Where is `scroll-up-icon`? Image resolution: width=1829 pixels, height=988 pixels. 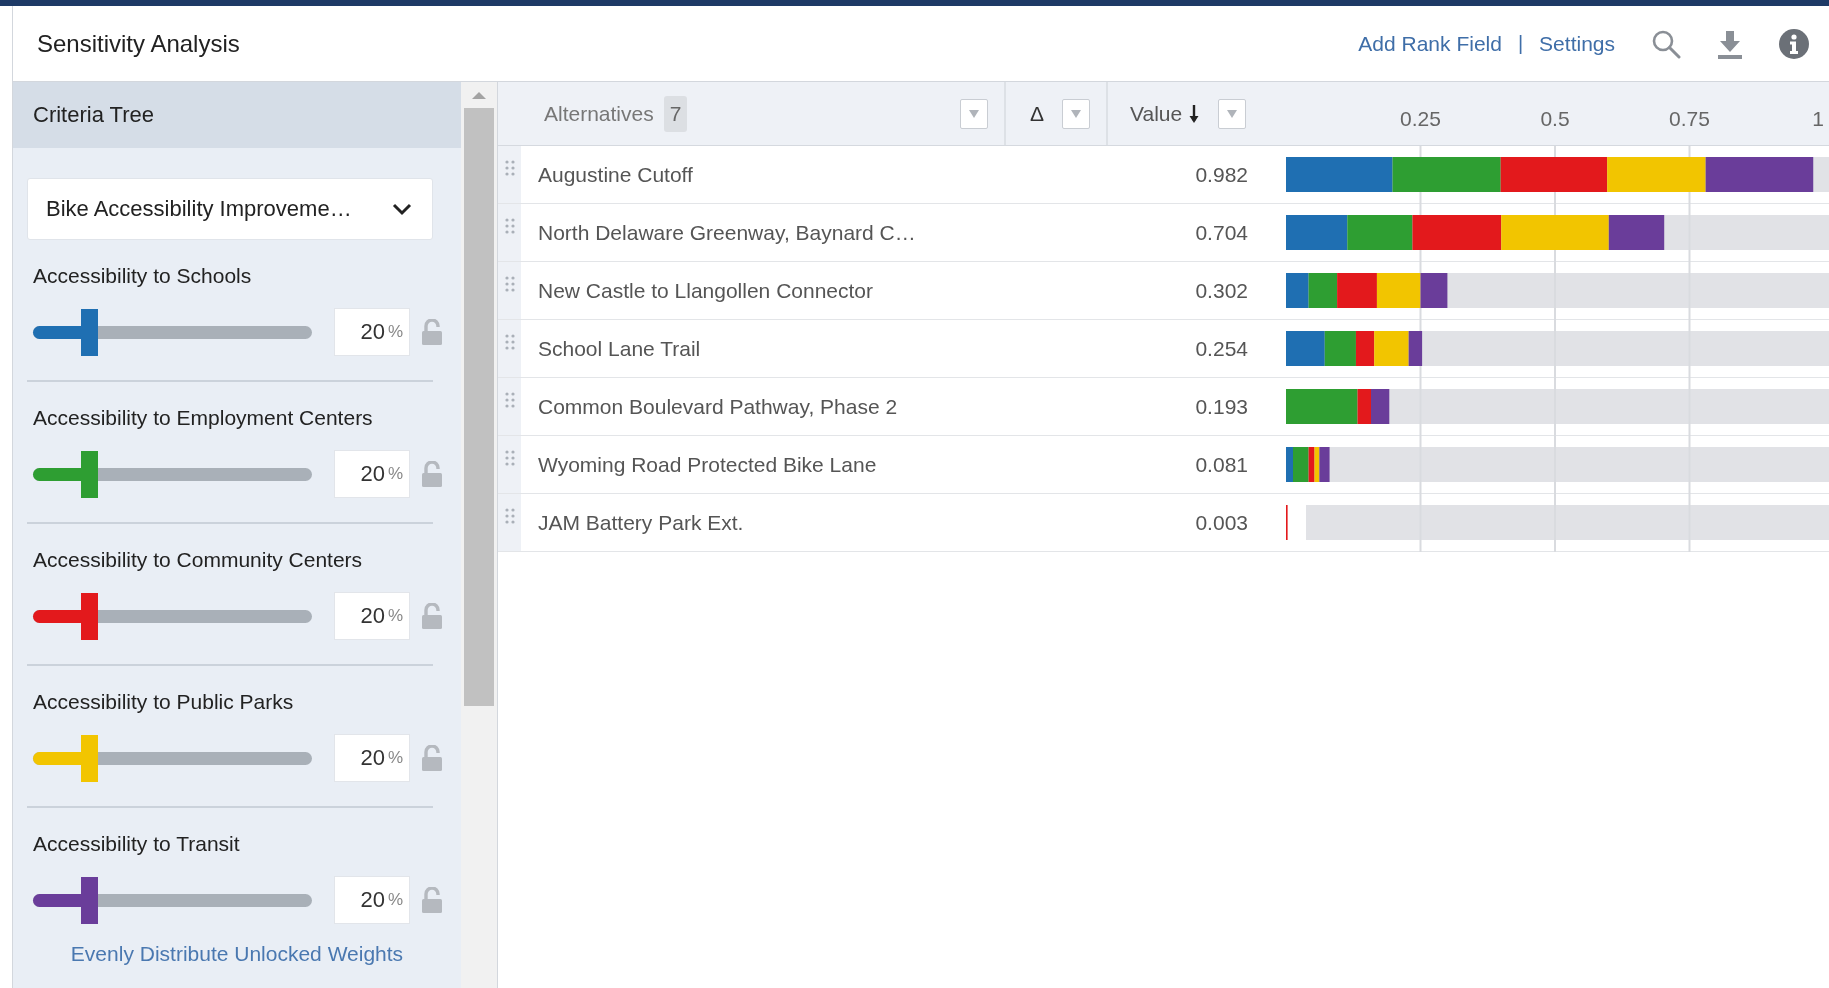 scroll-up-icon is located at coordinates (479, 95).